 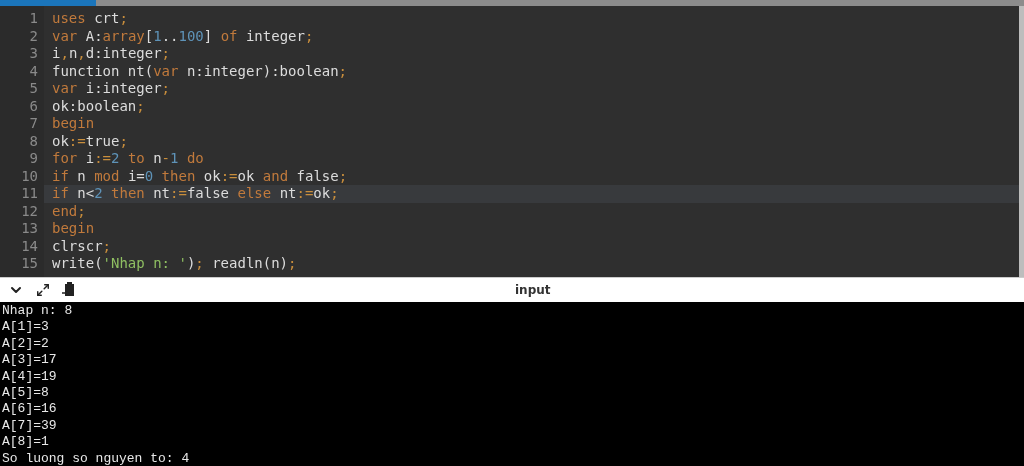 I want to click on clipboard-icon, so click(x=69, y=290).